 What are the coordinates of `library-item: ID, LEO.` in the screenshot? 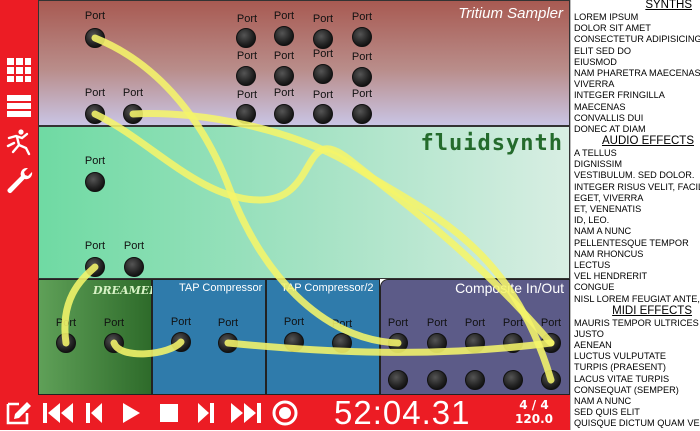 It's located at (635, 220).